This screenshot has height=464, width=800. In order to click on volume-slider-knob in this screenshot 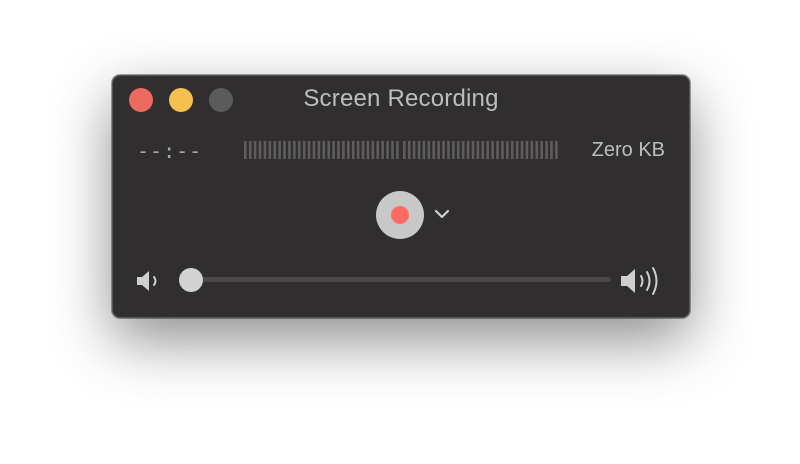, I will do `click(191, 280)`.